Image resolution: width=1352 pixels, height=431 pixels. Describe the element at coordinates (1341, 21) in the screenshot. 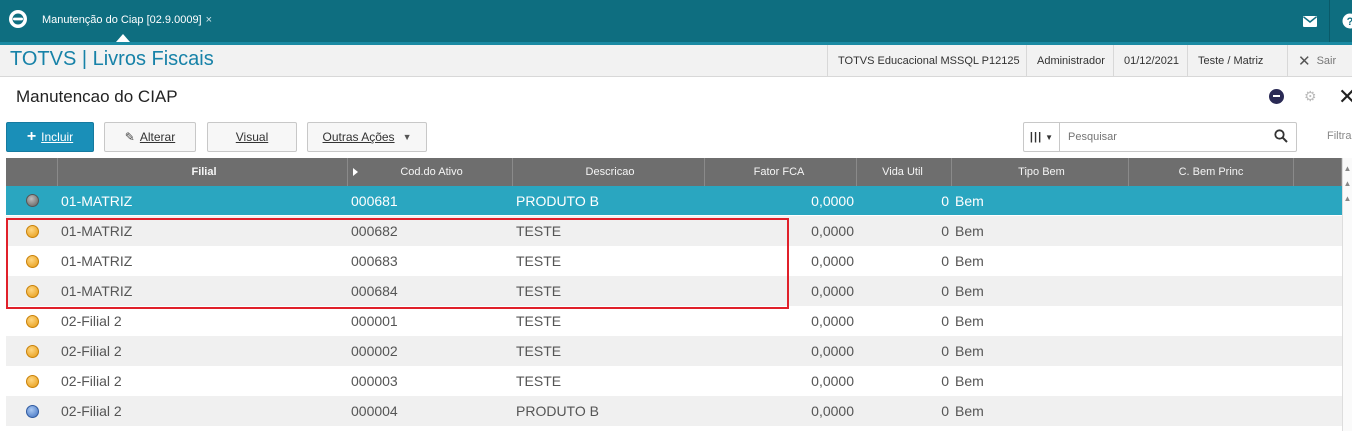

I see `help-icon: ?` at that location.